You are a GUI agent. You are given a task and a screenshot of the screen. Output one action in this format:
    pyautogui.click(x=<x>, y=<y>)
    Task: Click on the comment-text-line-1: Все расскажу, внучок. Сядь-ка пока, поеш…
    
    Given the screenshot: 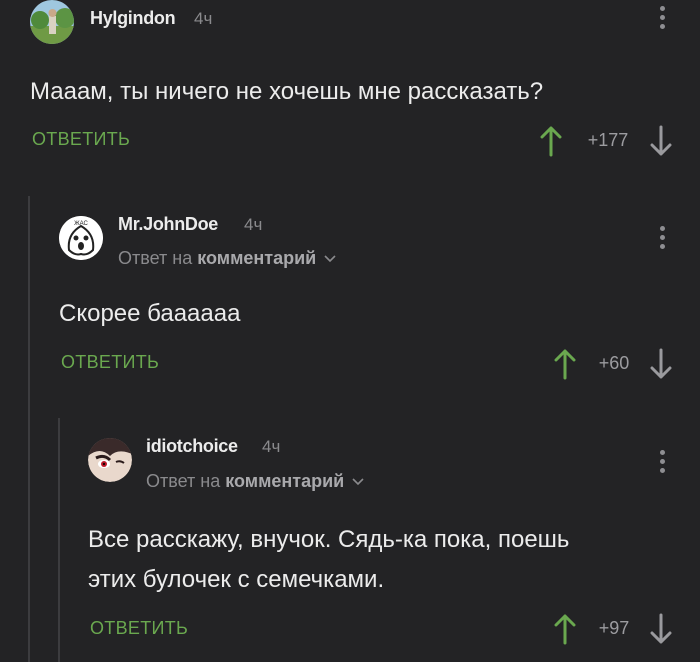 What is the action you would take?
    pyautogui.click(x=329, y=539)
    